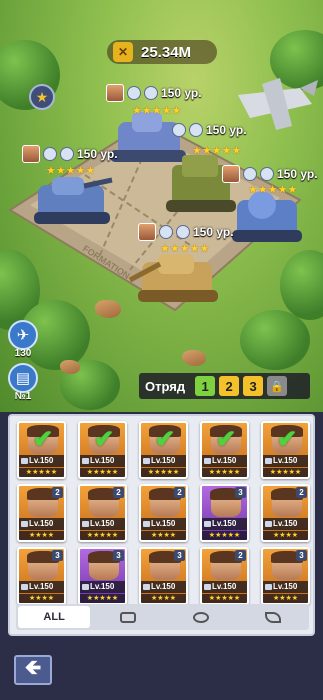 This screenshot has height=700, width=323. I want to click on squad-2-button: 2, so click(229, 386).